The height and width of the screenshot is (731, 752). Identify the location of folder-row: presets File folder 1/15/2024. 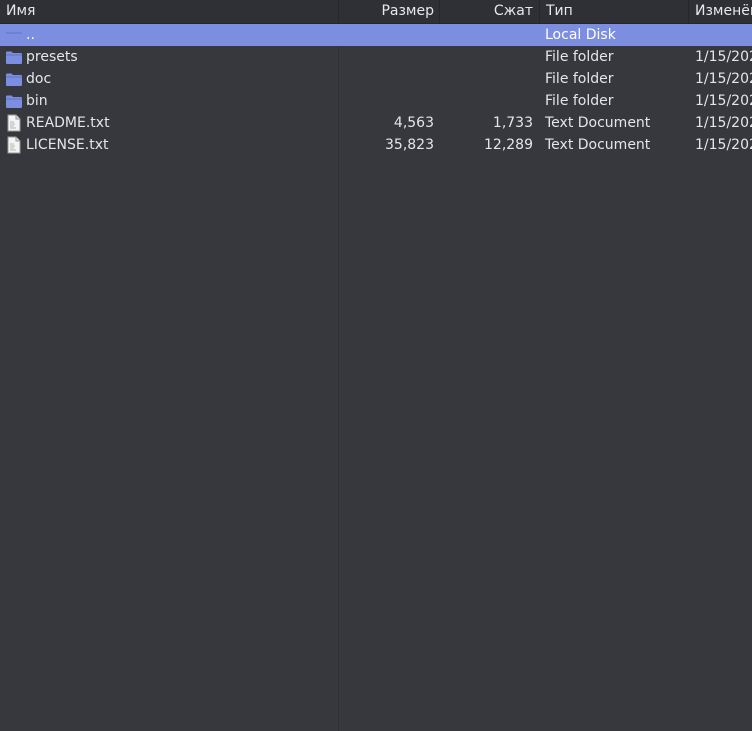
(376, 57).